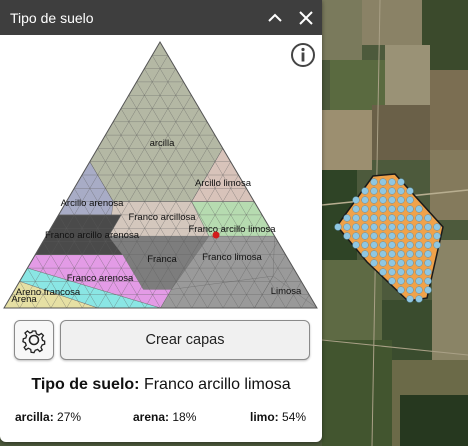 This screenshot has width=468, height=446. What do you see at coordinates (275, 18) in the screenshot?
I see `chevron-up-icon` at bounding box center [275, 18].